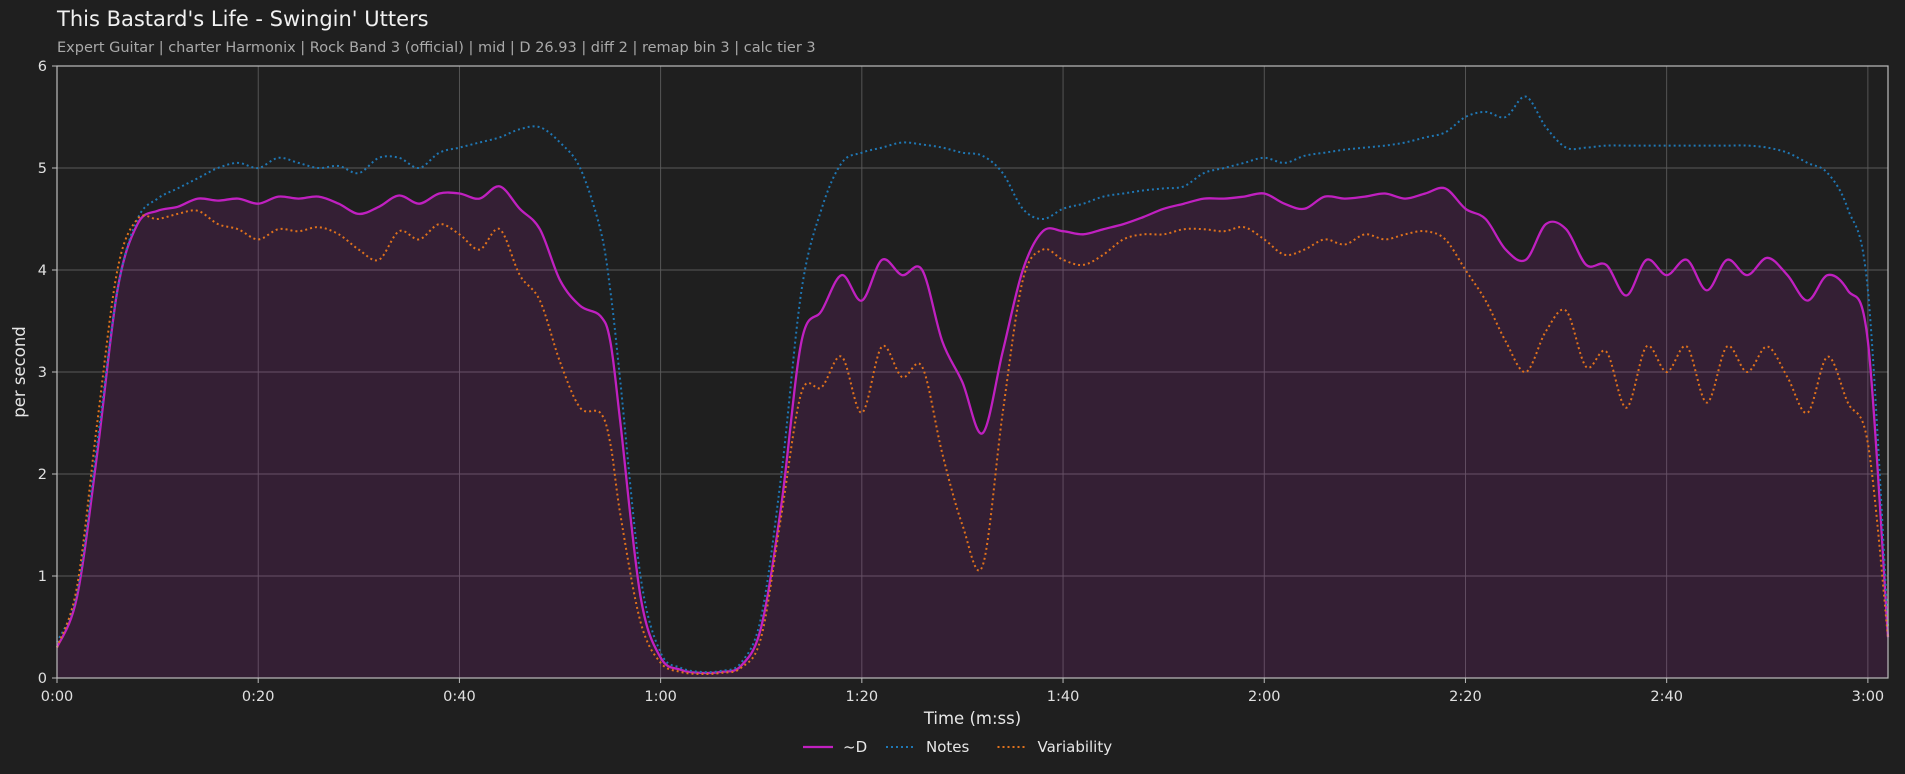 This screenshot has width=1905, height=774. What do you see at coordinates (42, 169) in the screenshot?
I see `y-tick-label: 5` at bounding box center [42, 169].